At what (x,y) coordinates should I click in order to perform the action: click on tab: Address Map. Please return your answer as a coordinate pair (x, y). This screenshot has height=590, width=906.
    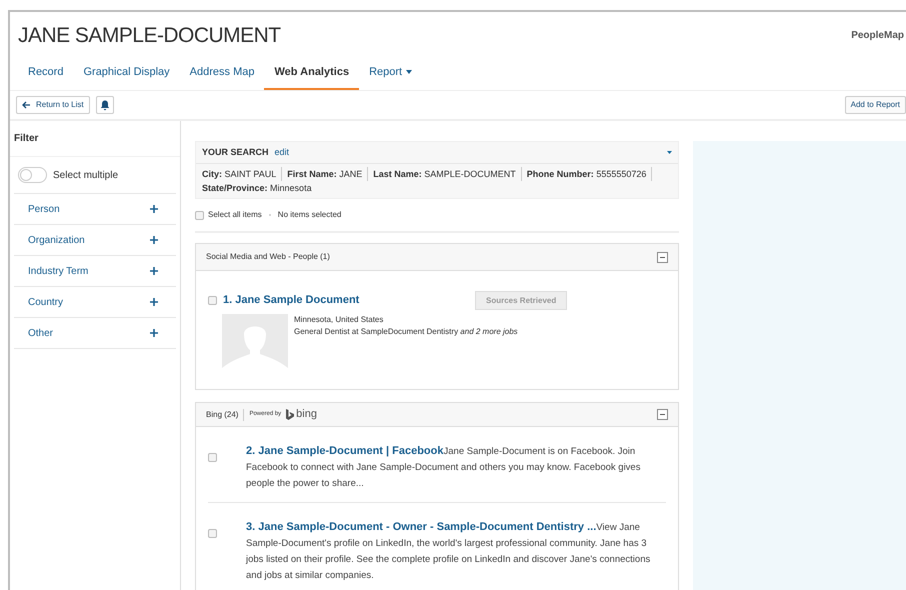
    Looking at the image, I should click on (222, 76).